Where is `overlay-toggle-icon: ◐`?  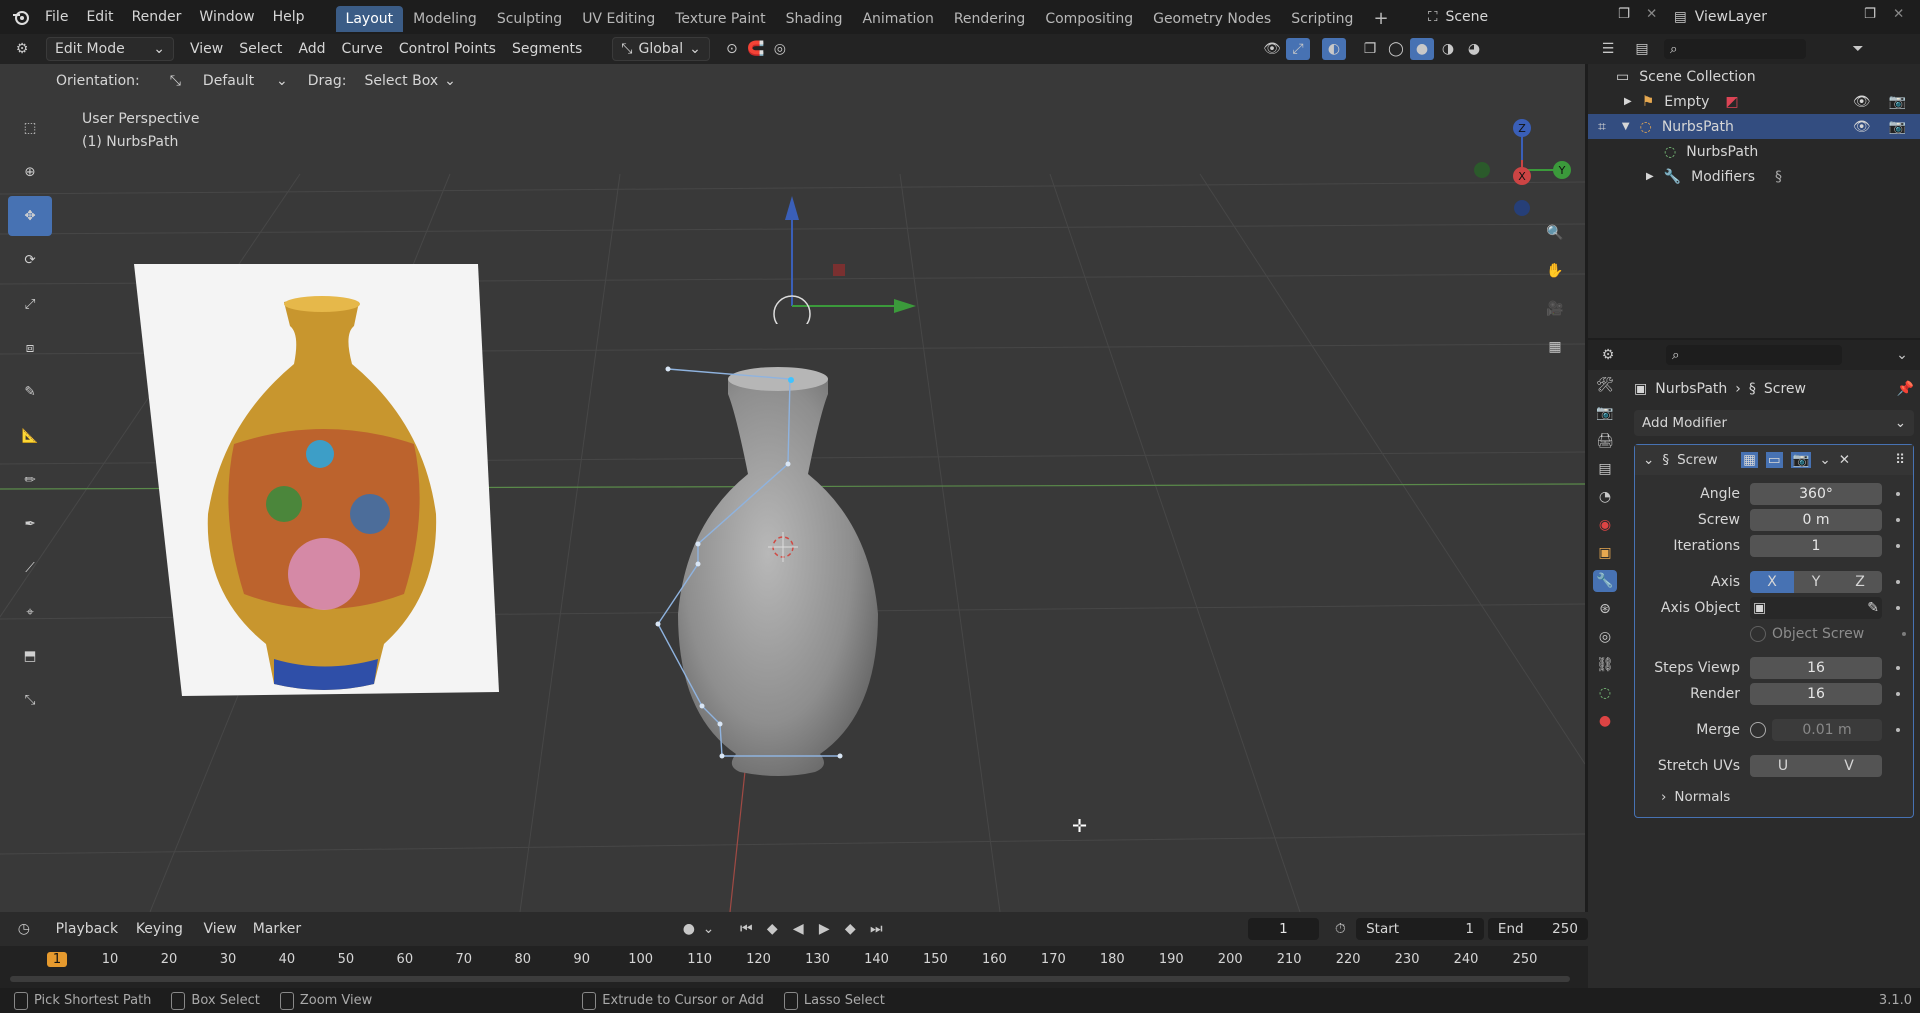 overlay-toggle-icon: ◐ is located at coordinates (1334, 49).